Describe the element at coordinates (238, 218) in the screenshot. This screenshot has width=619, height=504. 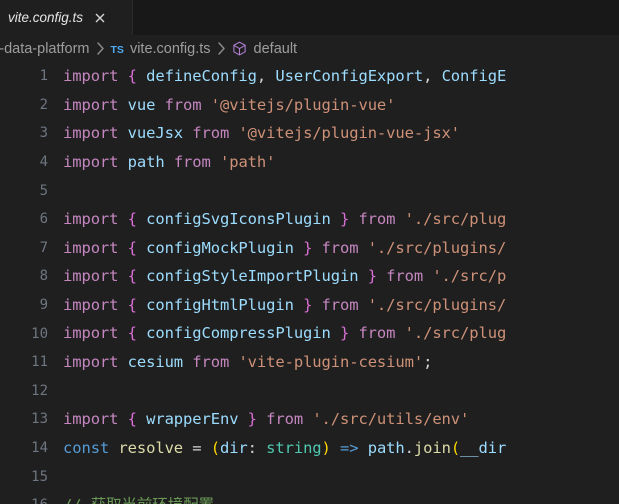
I see `code-token: configSvgIconsPlugin` at that location.